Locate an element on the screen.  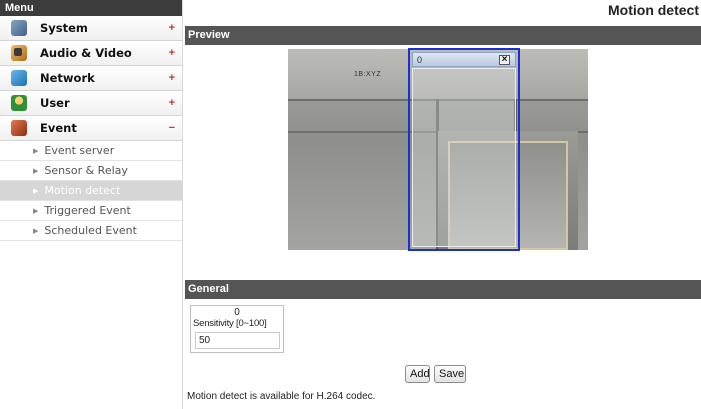
sidebar-item-label: Audio & Video is located at coordinates (86, 53).